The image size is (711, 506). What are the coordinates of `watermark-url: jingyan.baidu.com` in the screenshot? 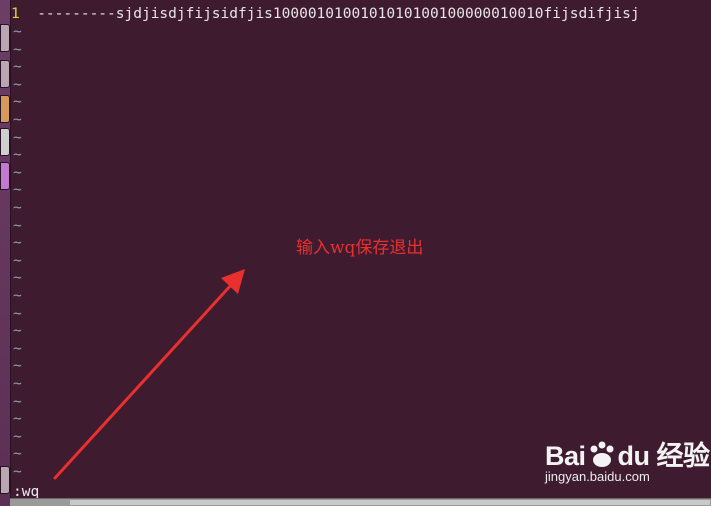 It's located at (597, 476).